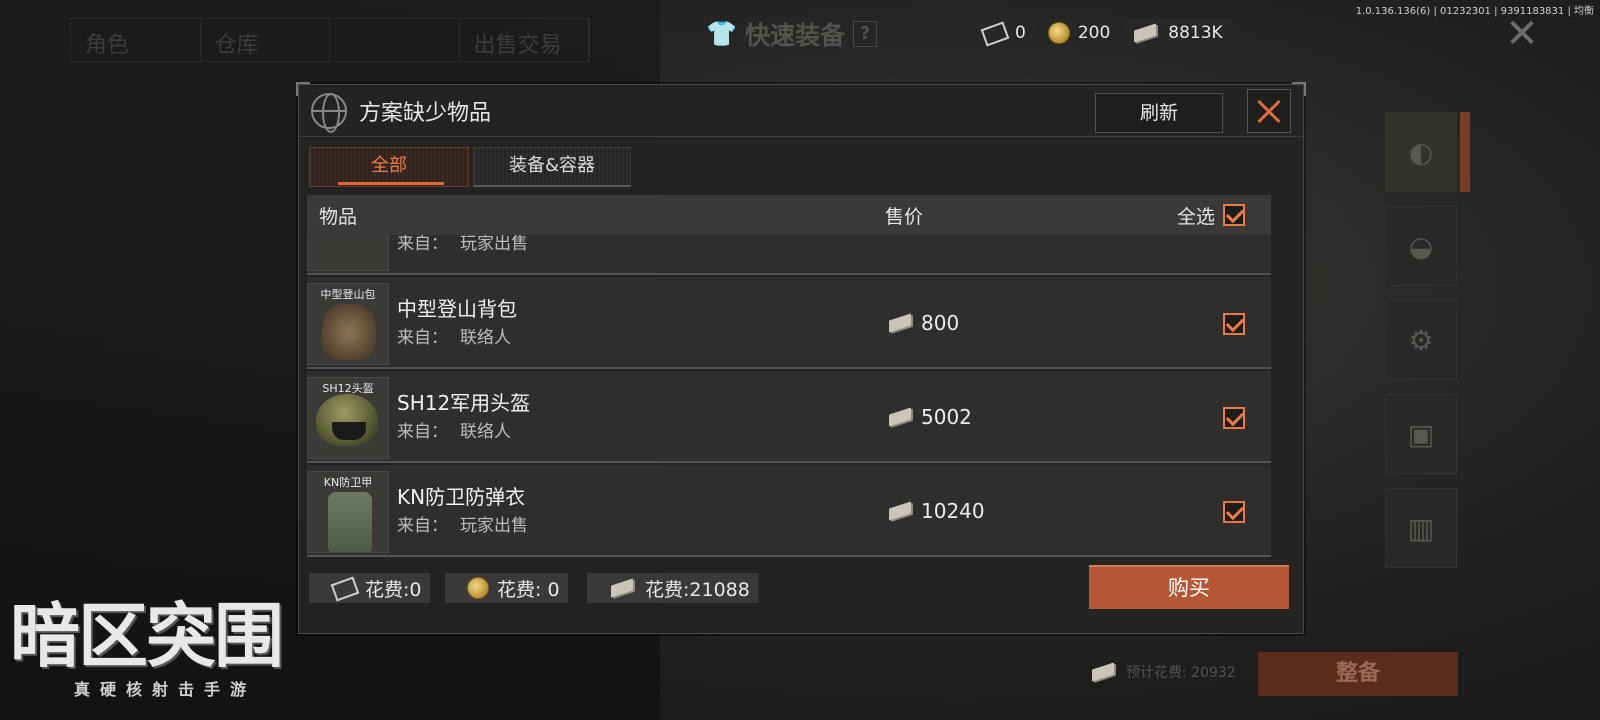 Image resolution: width=1600 pixels, height=720 pixels. What do you see at coordinates (552, 167) in the screenshot?
I see `tab-equipment-containers: 装备&容器` at bounding box center [552, 167].